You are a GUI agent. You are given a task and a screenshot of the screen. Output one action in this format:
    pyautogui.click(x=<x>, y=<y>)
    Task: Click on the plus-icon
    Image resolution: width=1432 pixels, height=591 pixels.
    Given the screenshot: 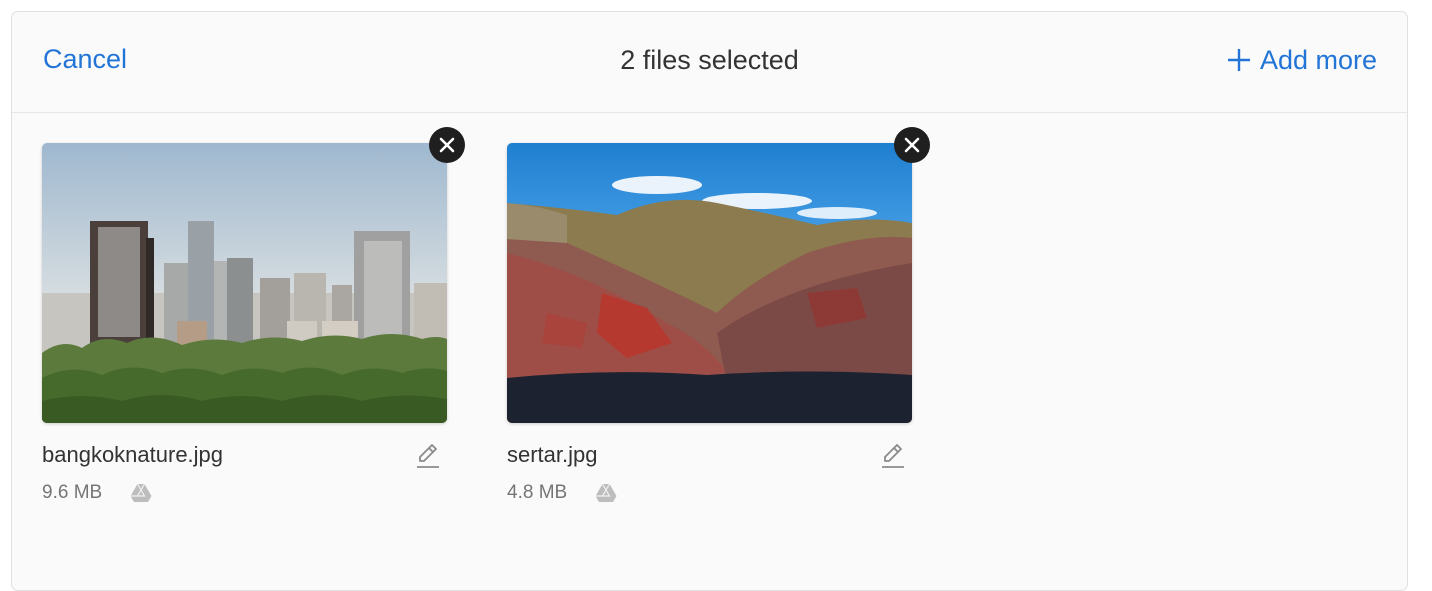 What is the action you would take?
    pyautogui.click(x=1238, y=60)
    